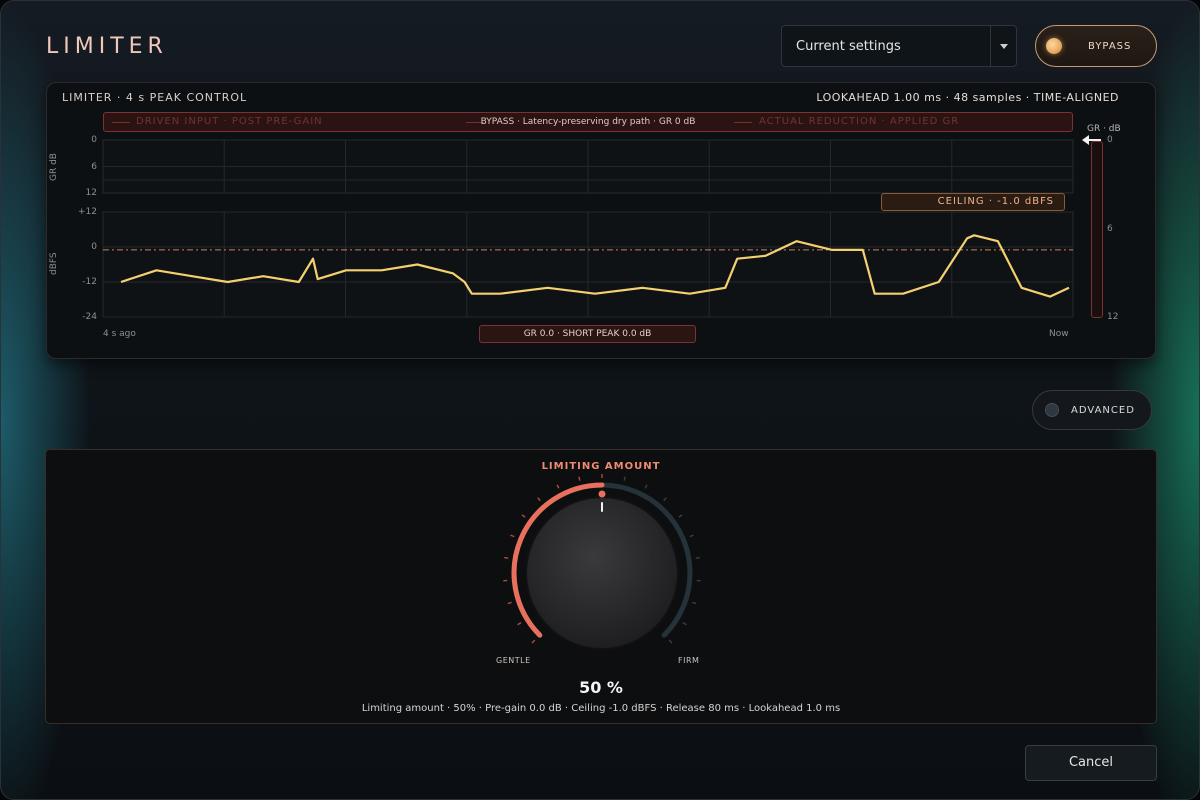  Describe the element at coordinates (1113, 317) in the screenshot. I see `gr-meter-tick: 12` at that location.